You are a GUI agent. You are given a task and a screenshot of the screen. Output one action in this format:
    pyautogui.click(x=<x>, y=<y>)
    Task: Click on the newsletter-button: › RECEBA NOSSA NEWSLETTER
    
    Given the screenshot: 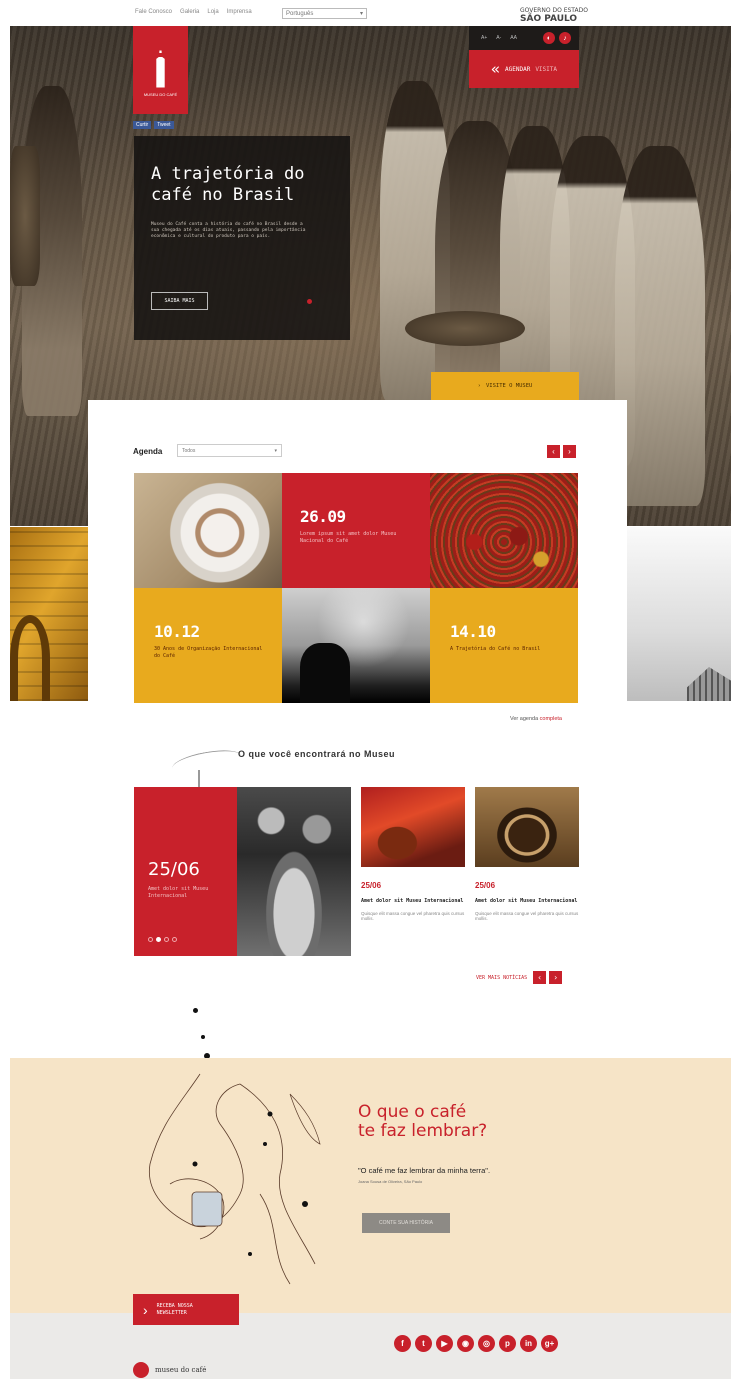 What is the action you would take?
    pyautogui.click(x=186, y=1309)
    